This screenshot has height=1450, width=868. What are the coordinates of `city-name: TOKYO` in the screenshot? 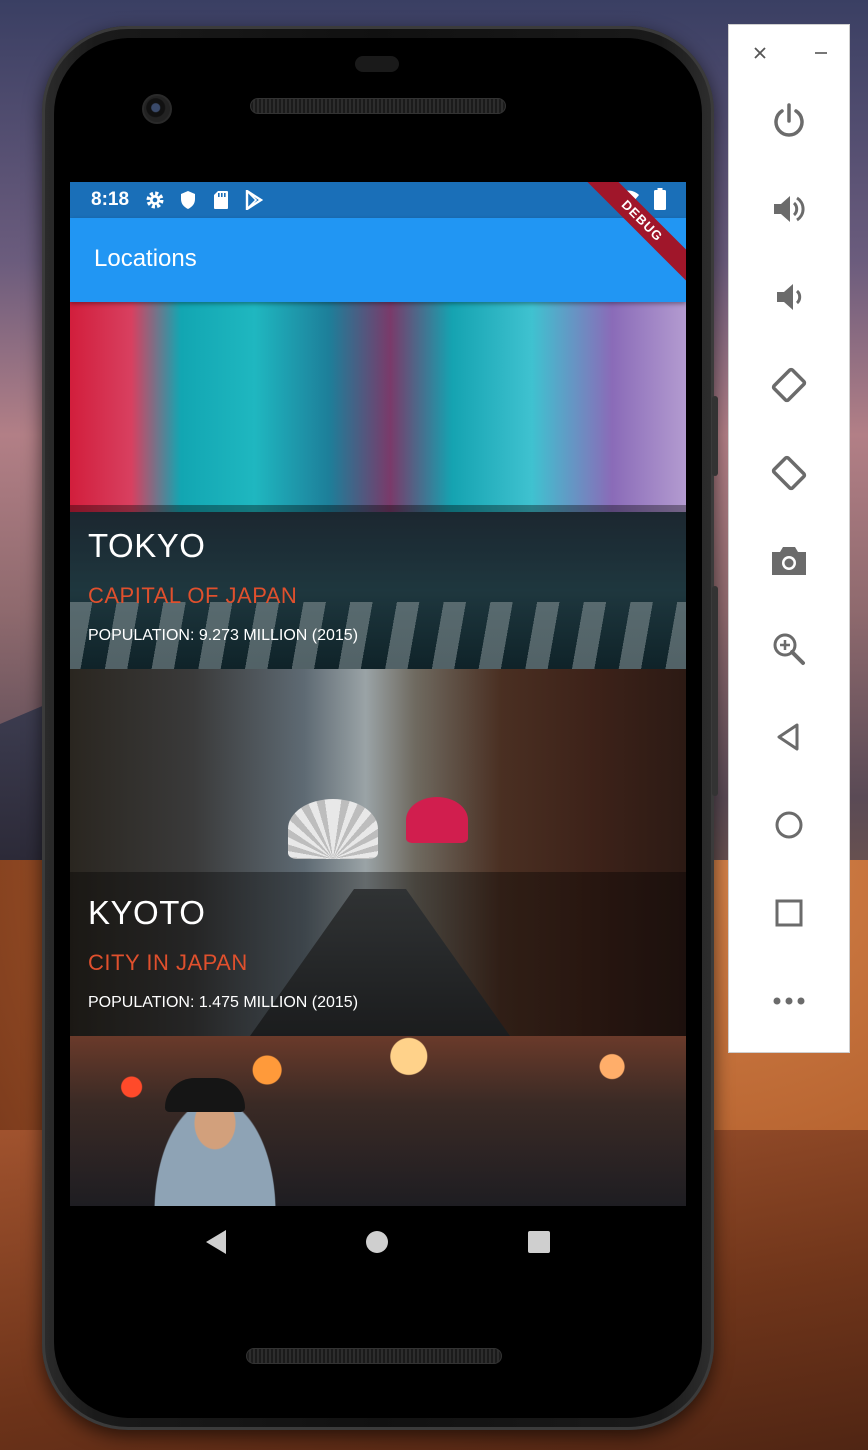 It's located at (147, 545).